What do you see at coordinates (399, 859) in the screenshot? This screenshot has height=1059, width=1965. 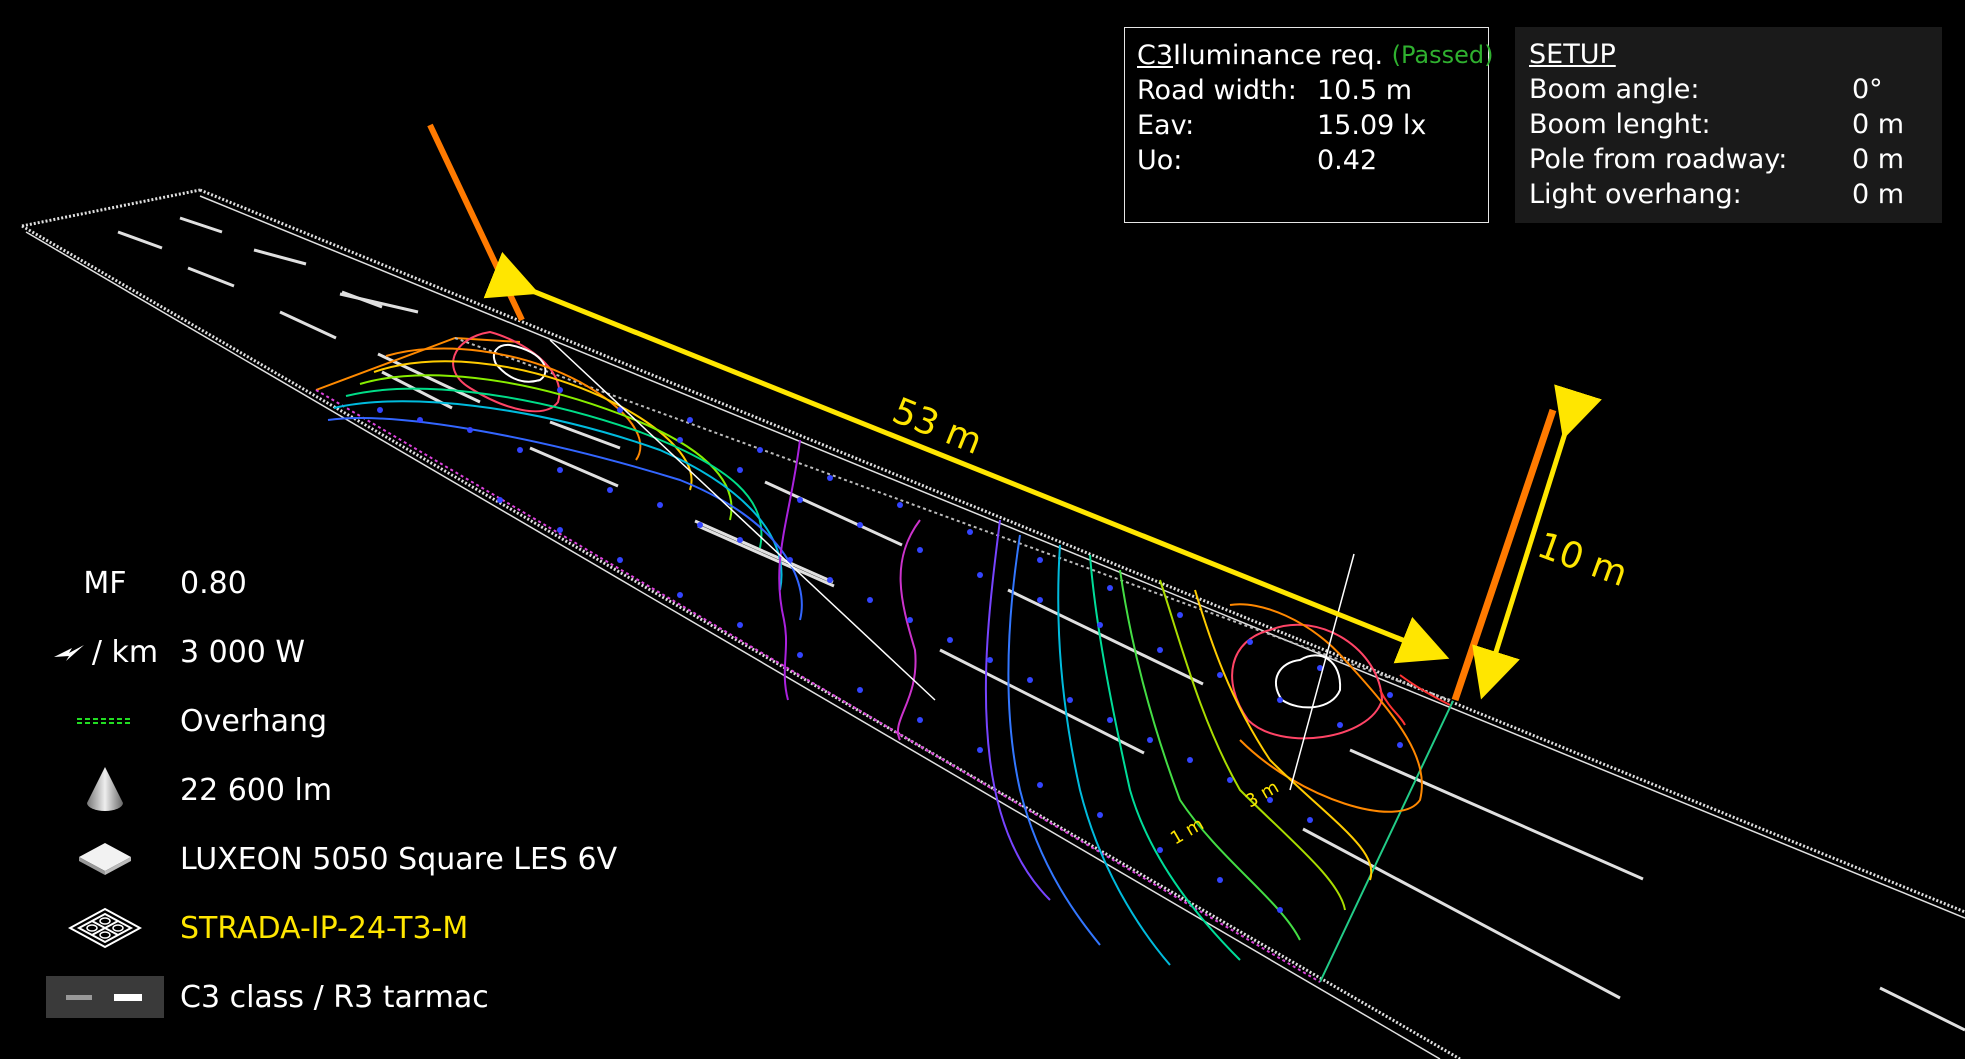 I see `led-name: LUXEON 5050 Square LES 6V` at bounding box center [399, 859].